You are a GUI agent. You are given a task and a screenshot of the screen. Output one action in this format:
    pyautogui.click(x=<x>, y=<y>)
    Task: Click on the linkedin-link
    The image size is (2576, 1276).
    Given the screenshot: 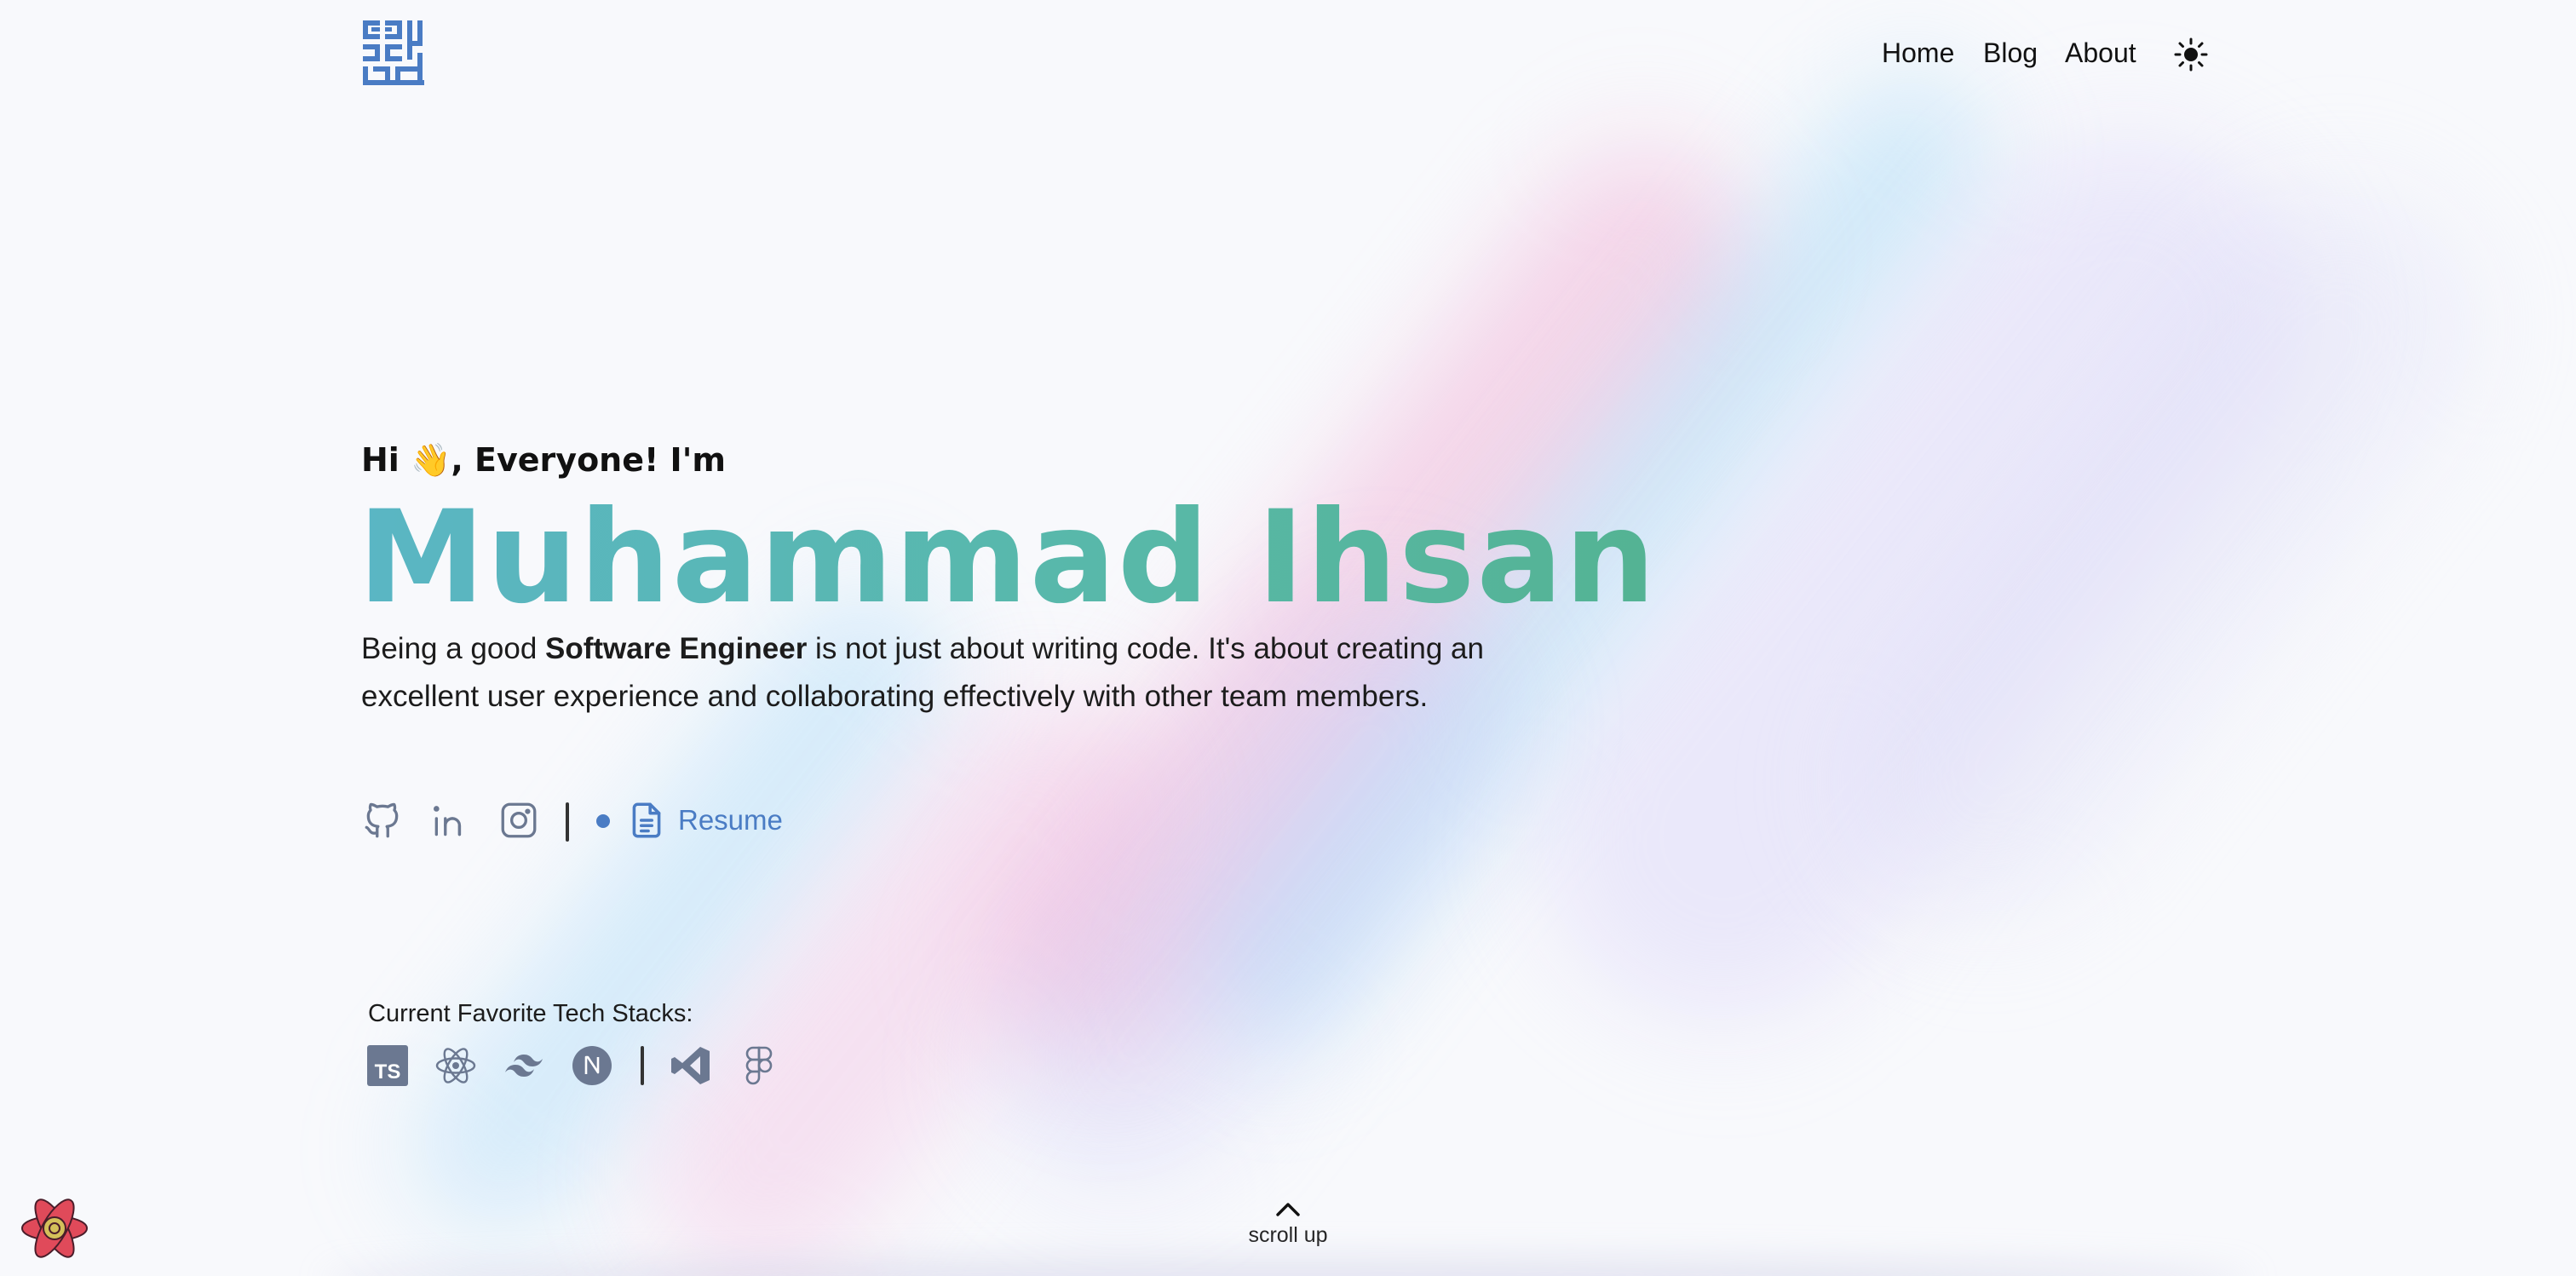 What is the action you would take?
    pyautogui.click(x=451, y=820)
    